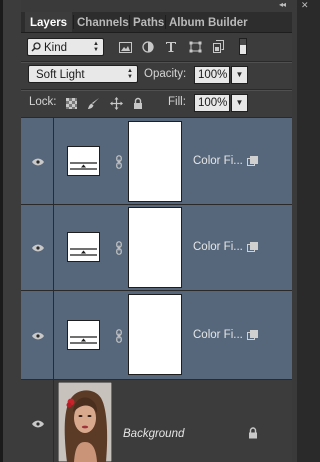  I want to click on fill-input: 100%, so click(212, 103).